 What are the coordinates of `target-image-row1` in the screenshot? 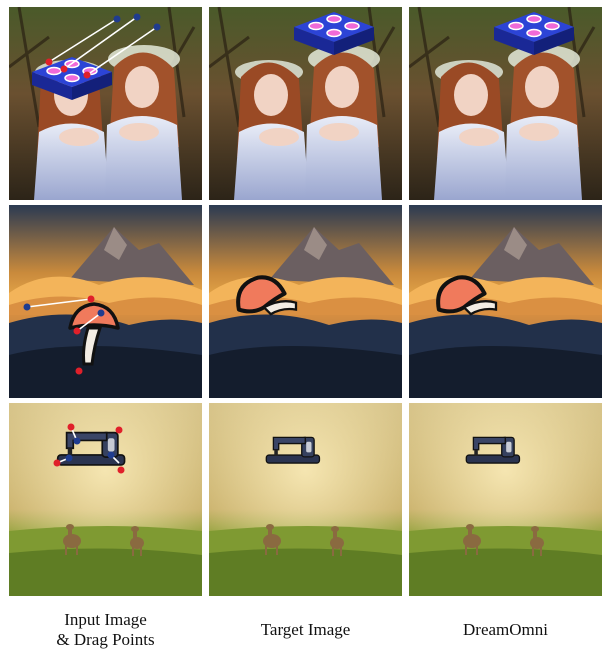 It's located at (305, 103).